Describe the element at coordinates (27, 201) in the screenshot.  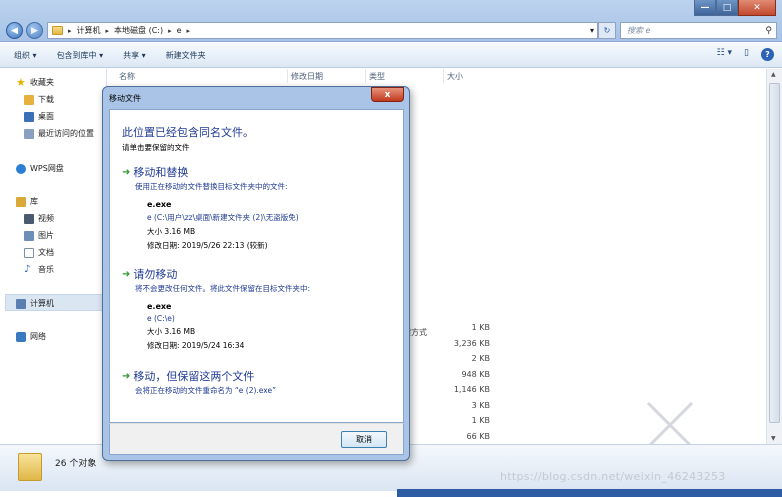
I see `nav-libraries: 库` at that location.